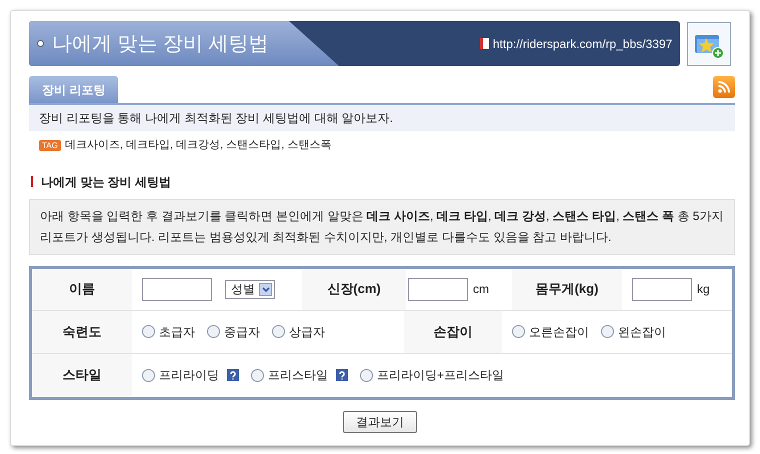 The image size is (760, 454). What do you see at coordinates (106, 182) in the screenshot?
I see `section-heading: 나에게 맞는 장비 세팅법` at bounding box center [106, 182].